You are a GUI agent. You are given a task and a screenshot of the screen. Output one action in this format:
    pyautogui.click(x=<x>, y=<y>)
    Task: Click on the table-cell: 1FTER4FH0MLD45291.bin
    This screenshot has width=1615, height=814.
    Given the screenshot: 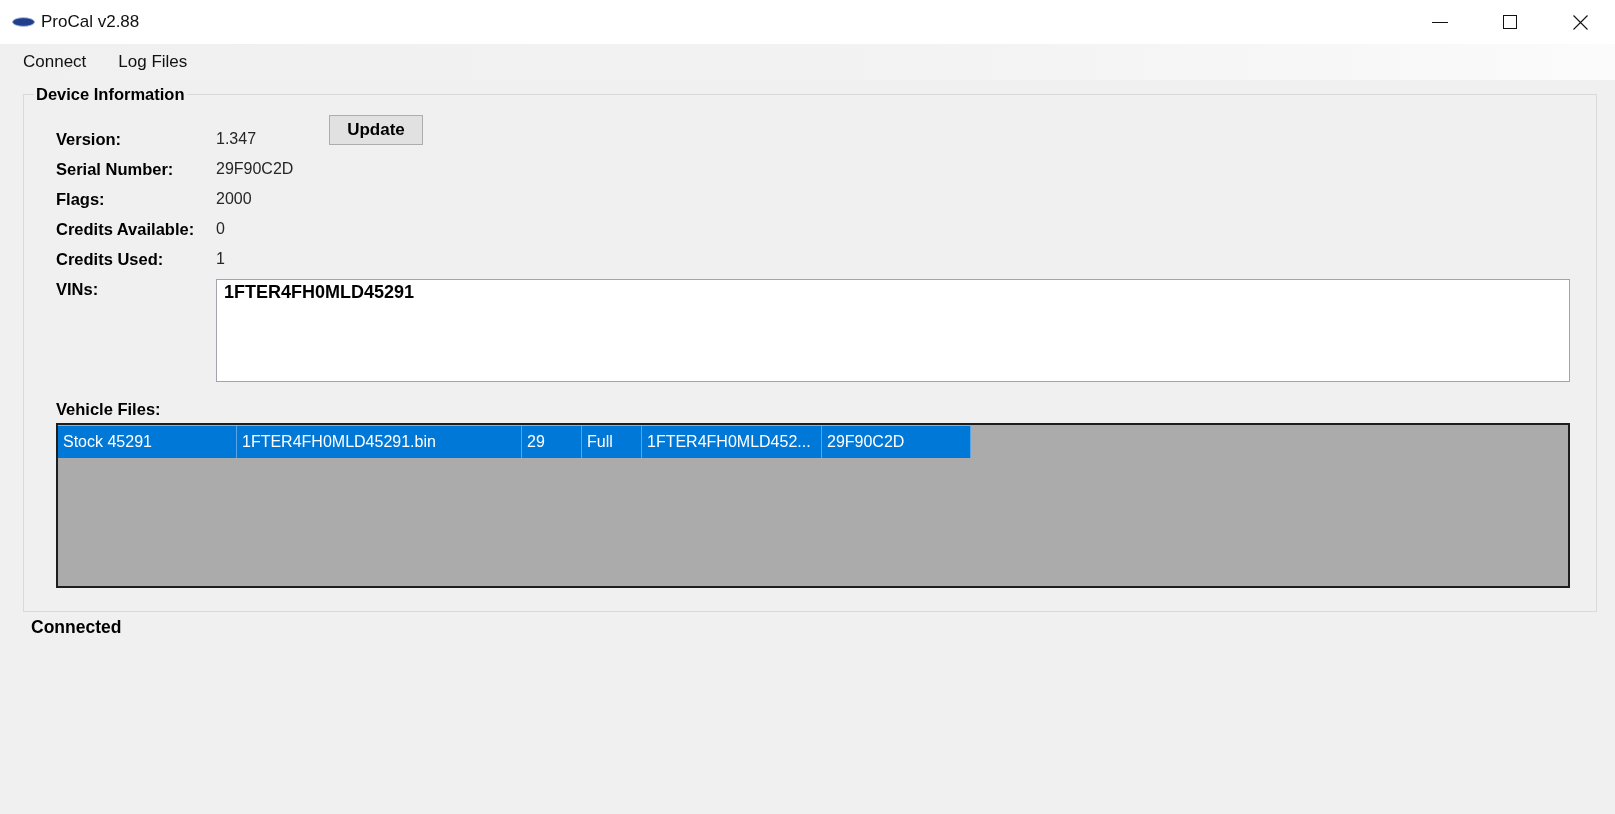 What is the action you would take?
    pyautogui.click(x=379, y=442)
    